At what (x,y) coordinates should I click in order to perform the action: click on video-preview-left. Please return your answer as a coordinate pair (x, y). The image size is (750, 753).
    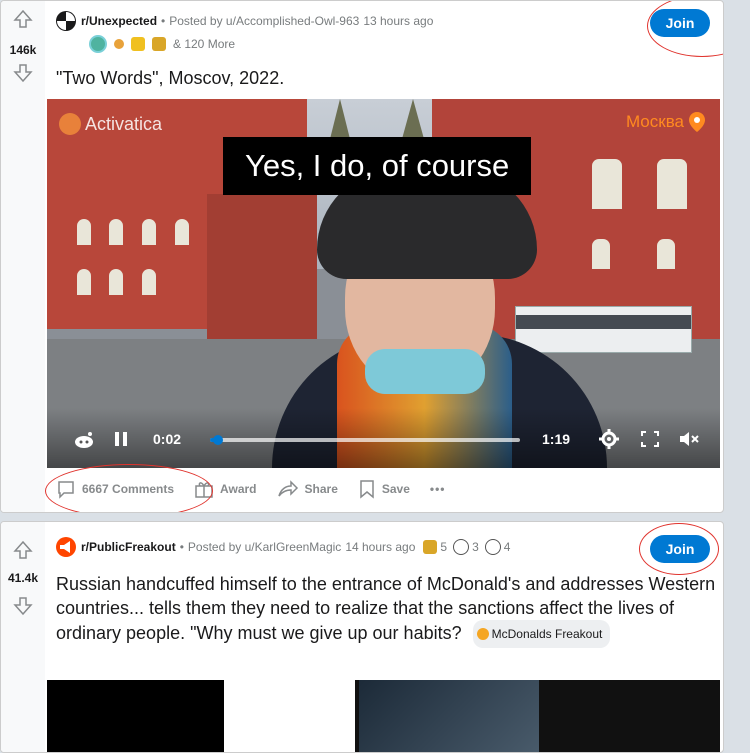
    Looking at the image, I should click on (135, 716).